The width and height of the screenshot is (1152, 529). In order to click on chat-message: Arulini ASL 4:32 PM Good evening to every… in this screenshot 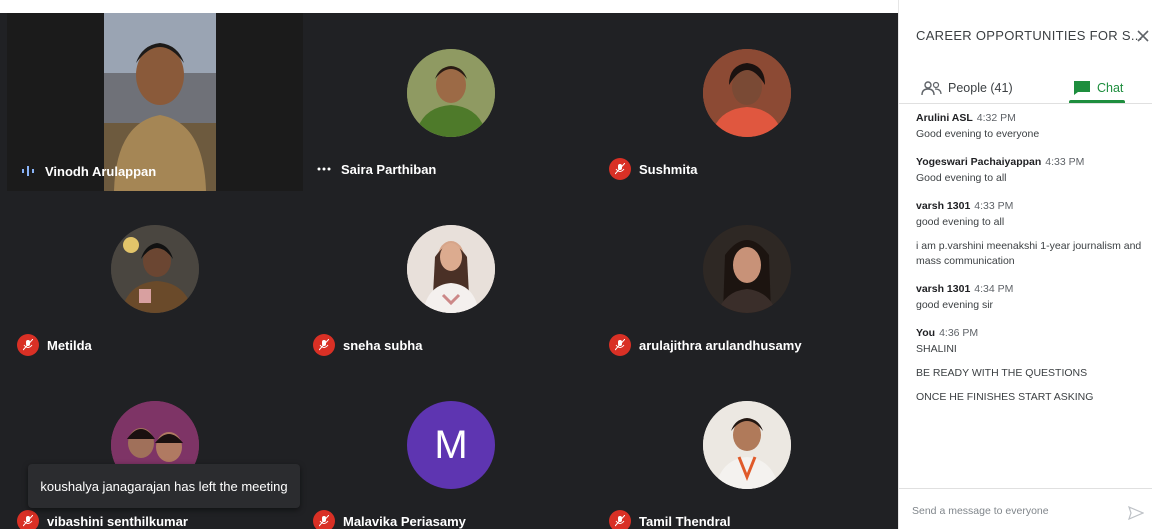, I will do `click(1032, 127)`.